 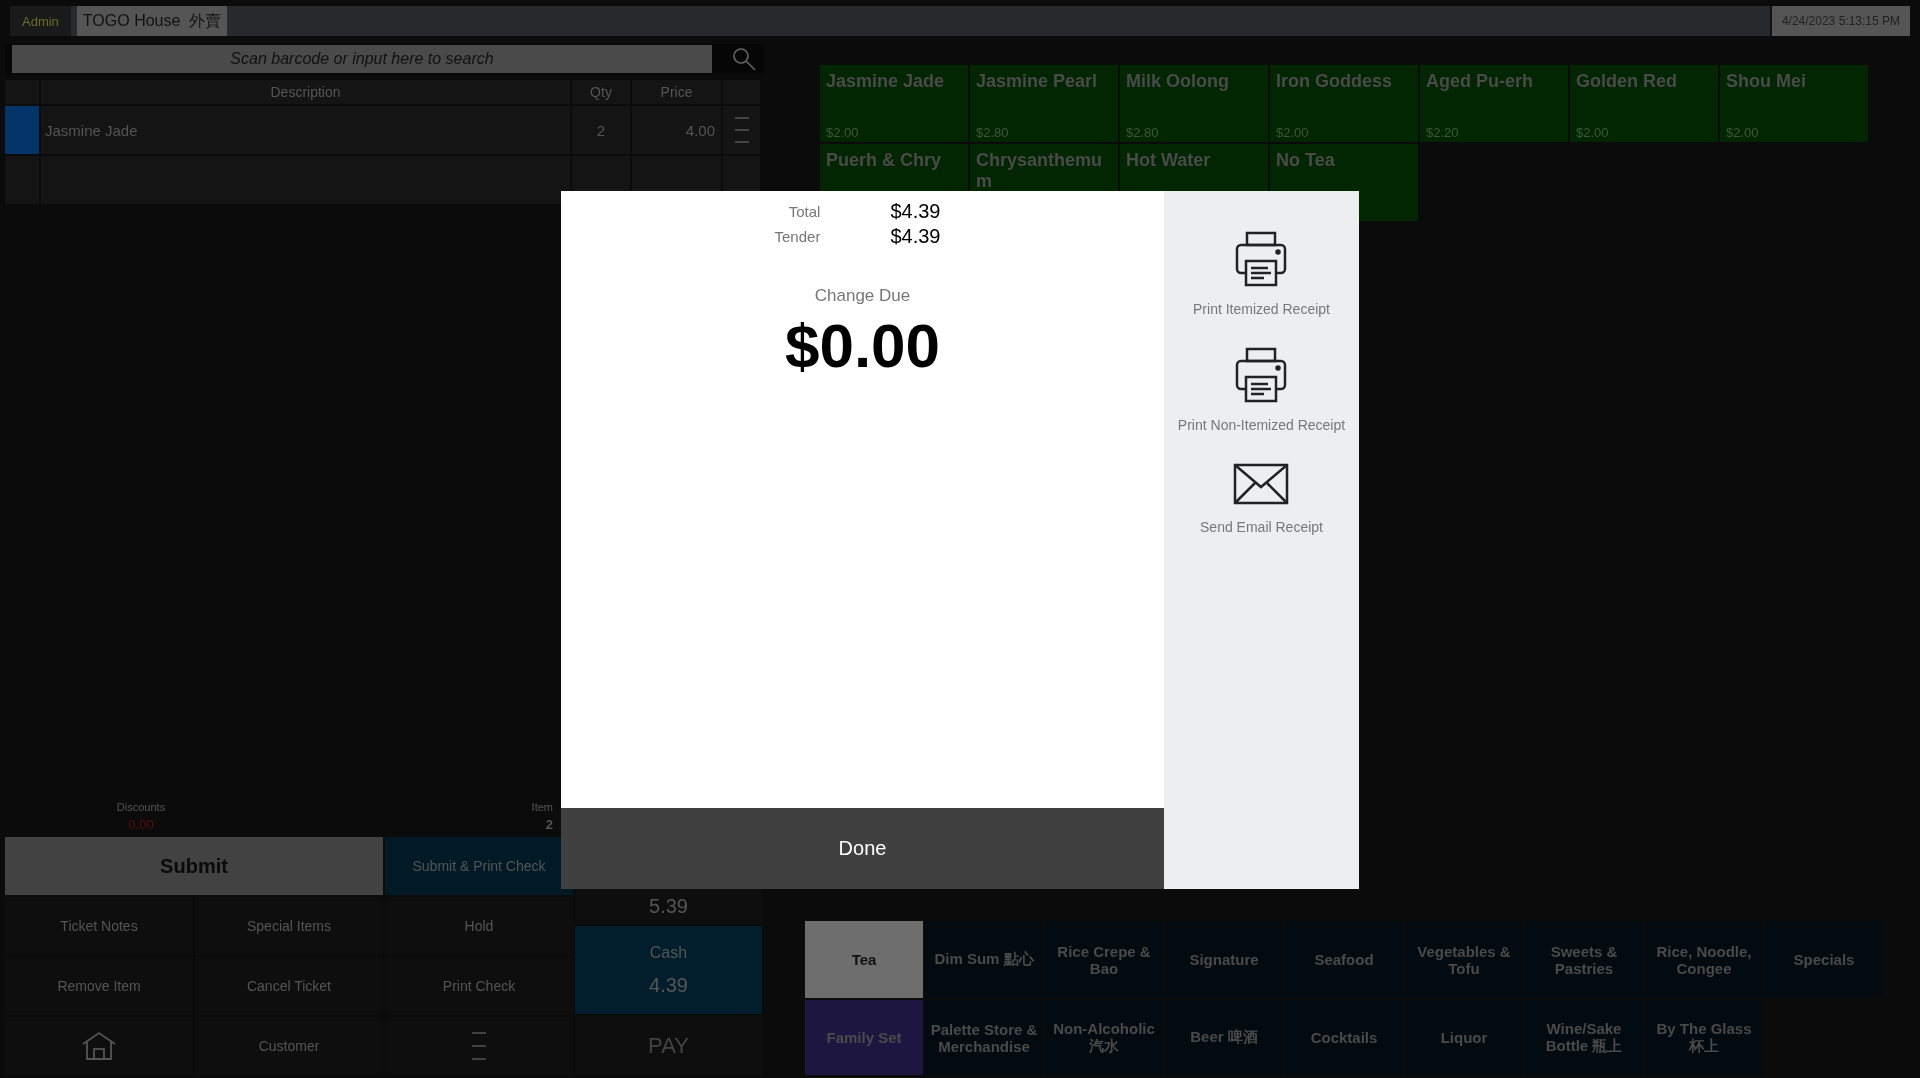 What do you see at coordinates (797, 236) in the screenshot?
I see `tender-label: Tender` at bounding box center [797, 236].